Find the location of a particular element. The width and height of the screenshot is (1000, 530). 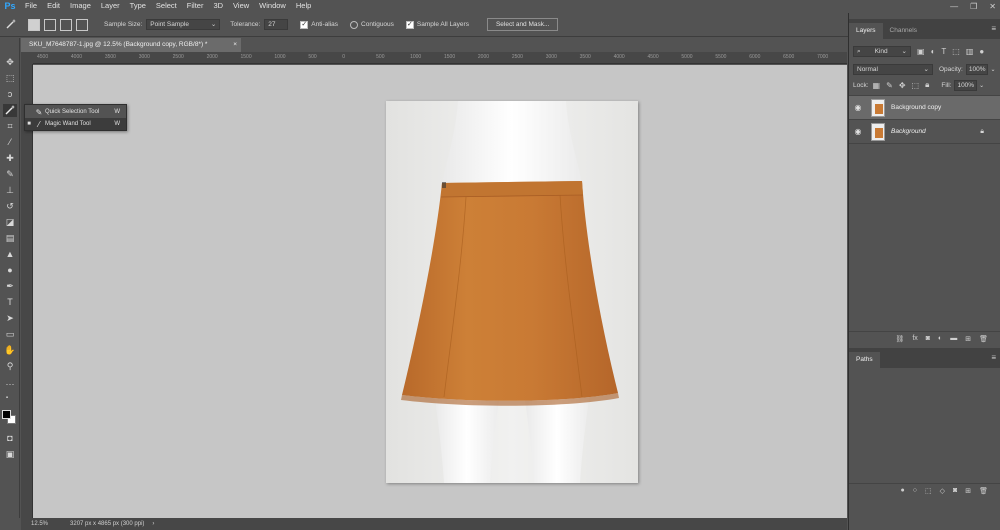

zoom-level: 12.5% is located at coordinates (38, 524).